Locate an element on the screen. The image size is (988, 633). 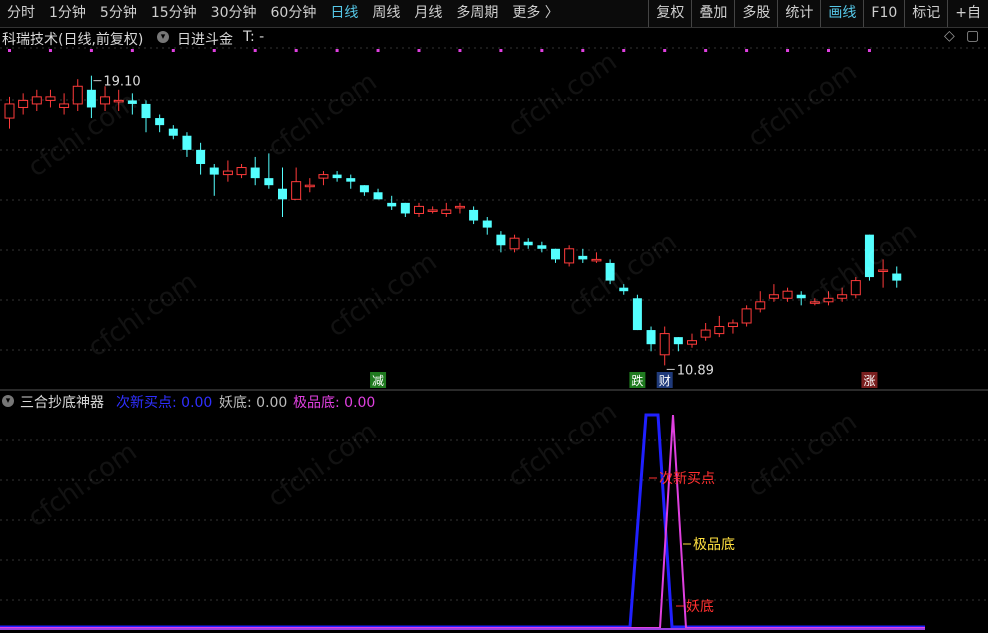
top-markers is located at coordinates (439, 50).